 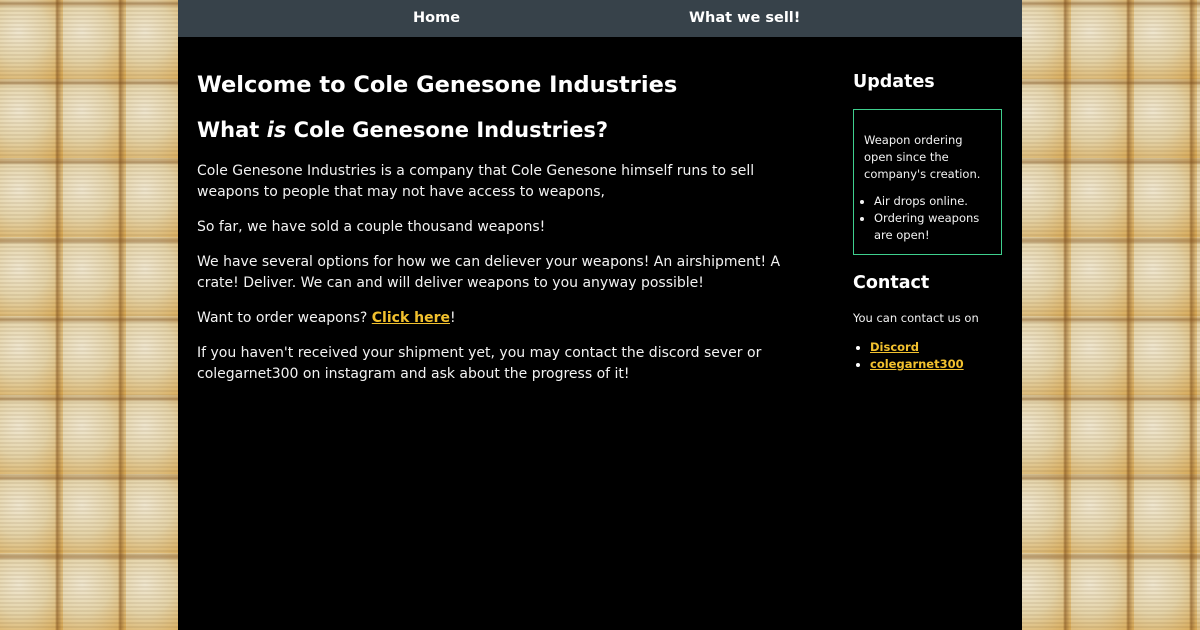 I want to click on top-nav: Home What we sell!, so click(x=600, y=18).